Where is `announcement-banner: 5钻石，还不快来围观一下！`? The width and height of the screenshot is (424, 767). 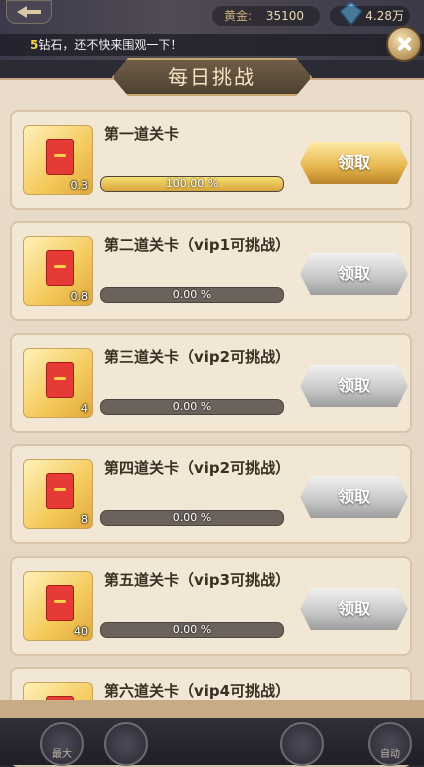
announcement-banner: 5钻石，还不快来围观一下！ is located at coordinates (212, 45).